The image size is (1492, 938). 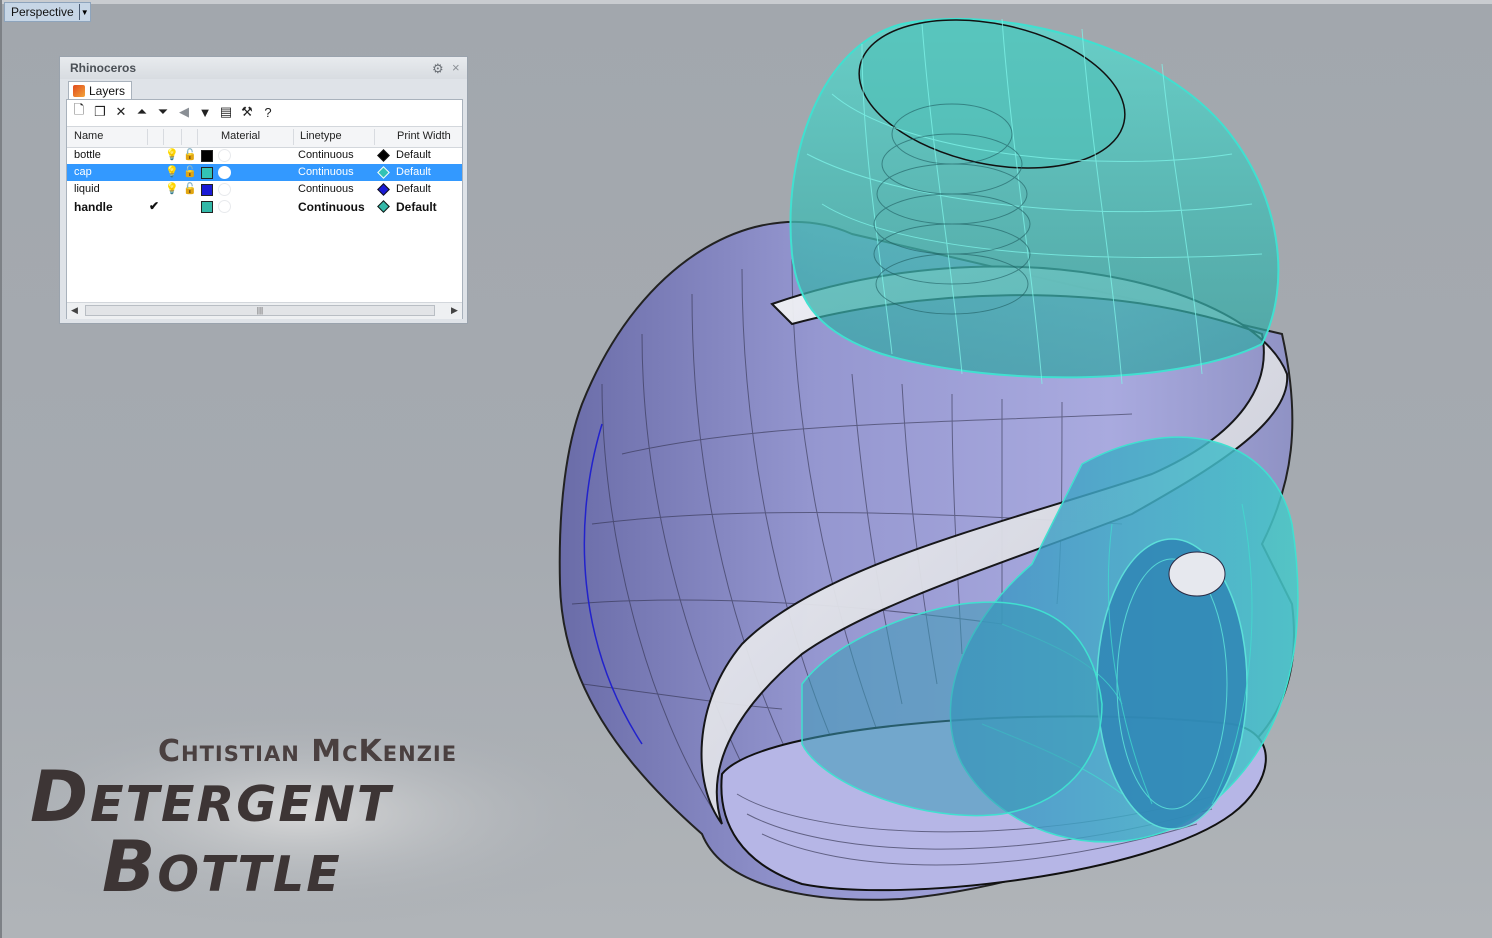 What do you see at coordinates (154, 206) in the screenshot?
I see `current-layer-check-icon: ✔` at bounding box center [154, 206].